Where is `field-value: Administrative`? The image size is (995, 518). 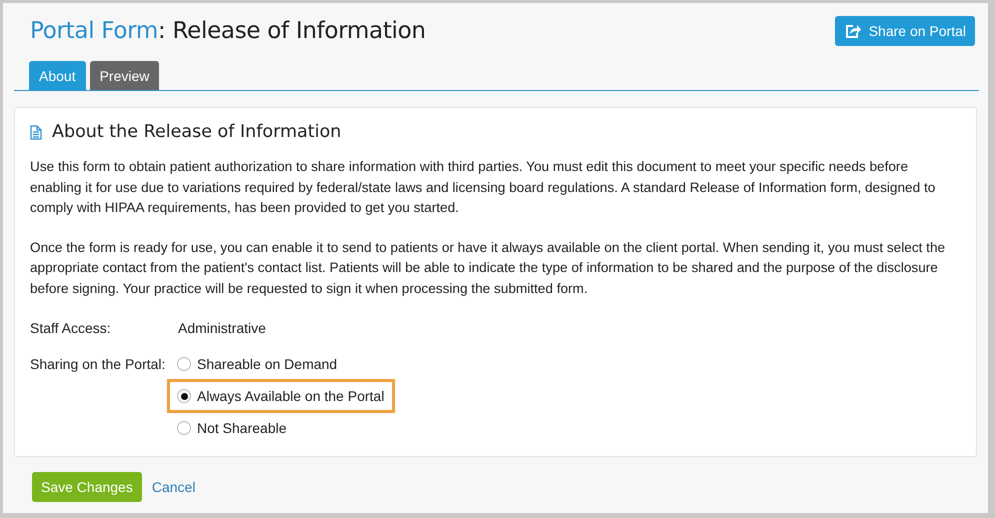 field-value: Administrative is located at coordinates (222, 328).